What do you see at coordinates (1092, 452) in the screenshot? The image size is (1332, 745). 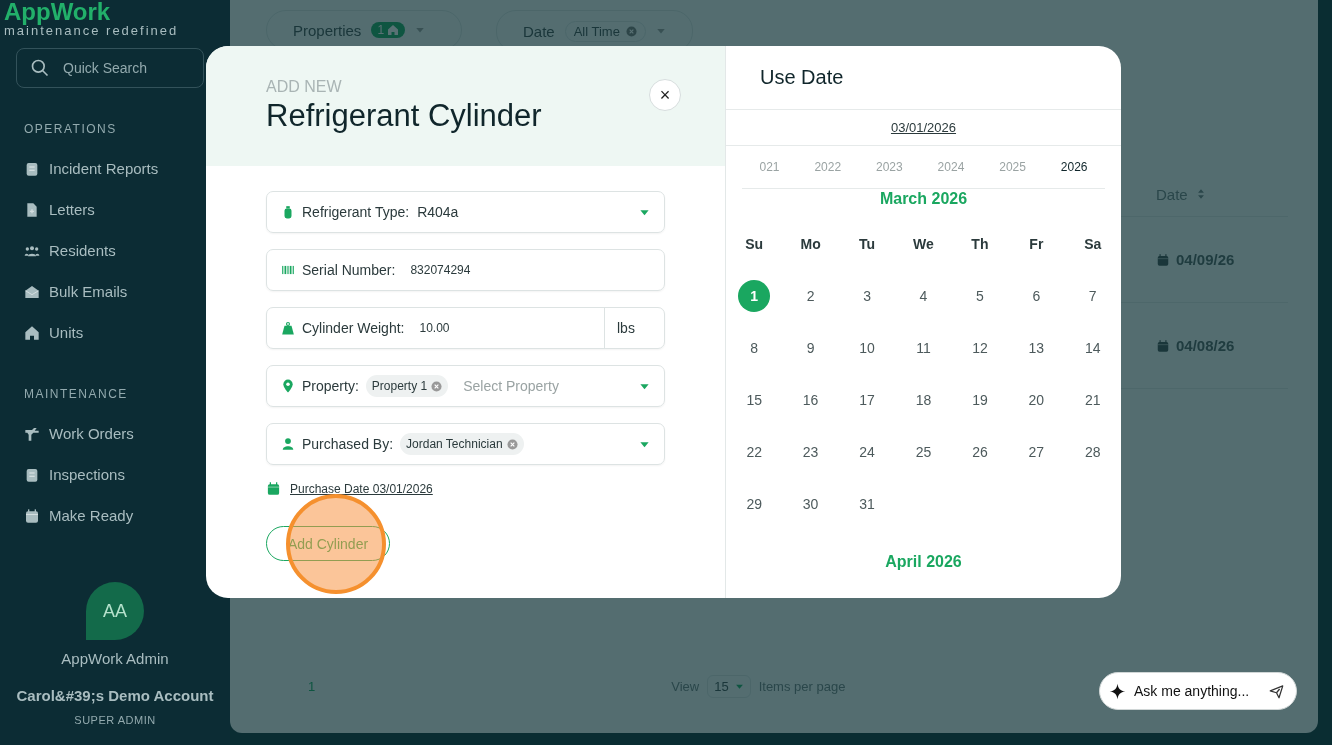 I see `day-button: 28` at bounding box center [1092, 452].